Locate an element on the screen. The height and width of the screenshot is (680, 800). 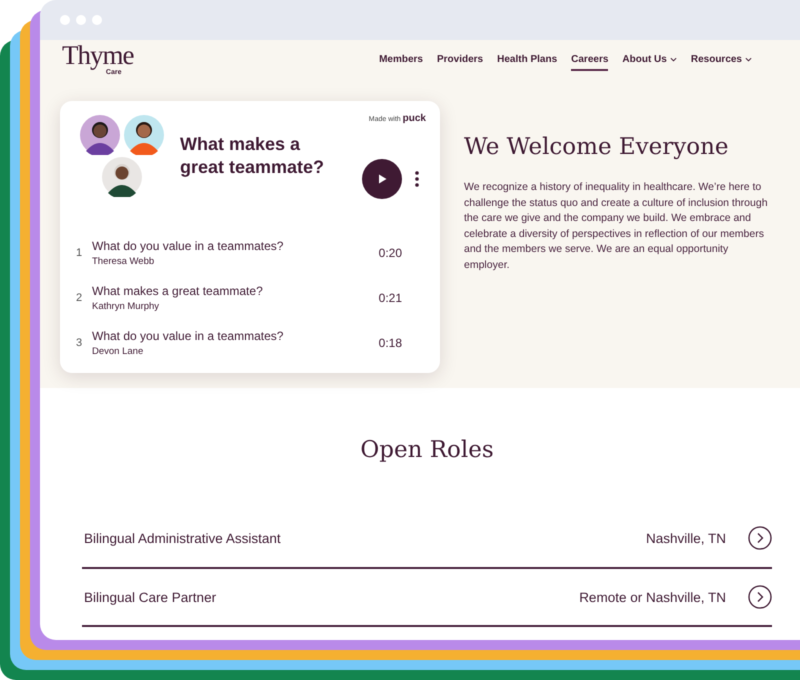
hero-heading: We Welcome Everyone is located at coordinates (597, 147).